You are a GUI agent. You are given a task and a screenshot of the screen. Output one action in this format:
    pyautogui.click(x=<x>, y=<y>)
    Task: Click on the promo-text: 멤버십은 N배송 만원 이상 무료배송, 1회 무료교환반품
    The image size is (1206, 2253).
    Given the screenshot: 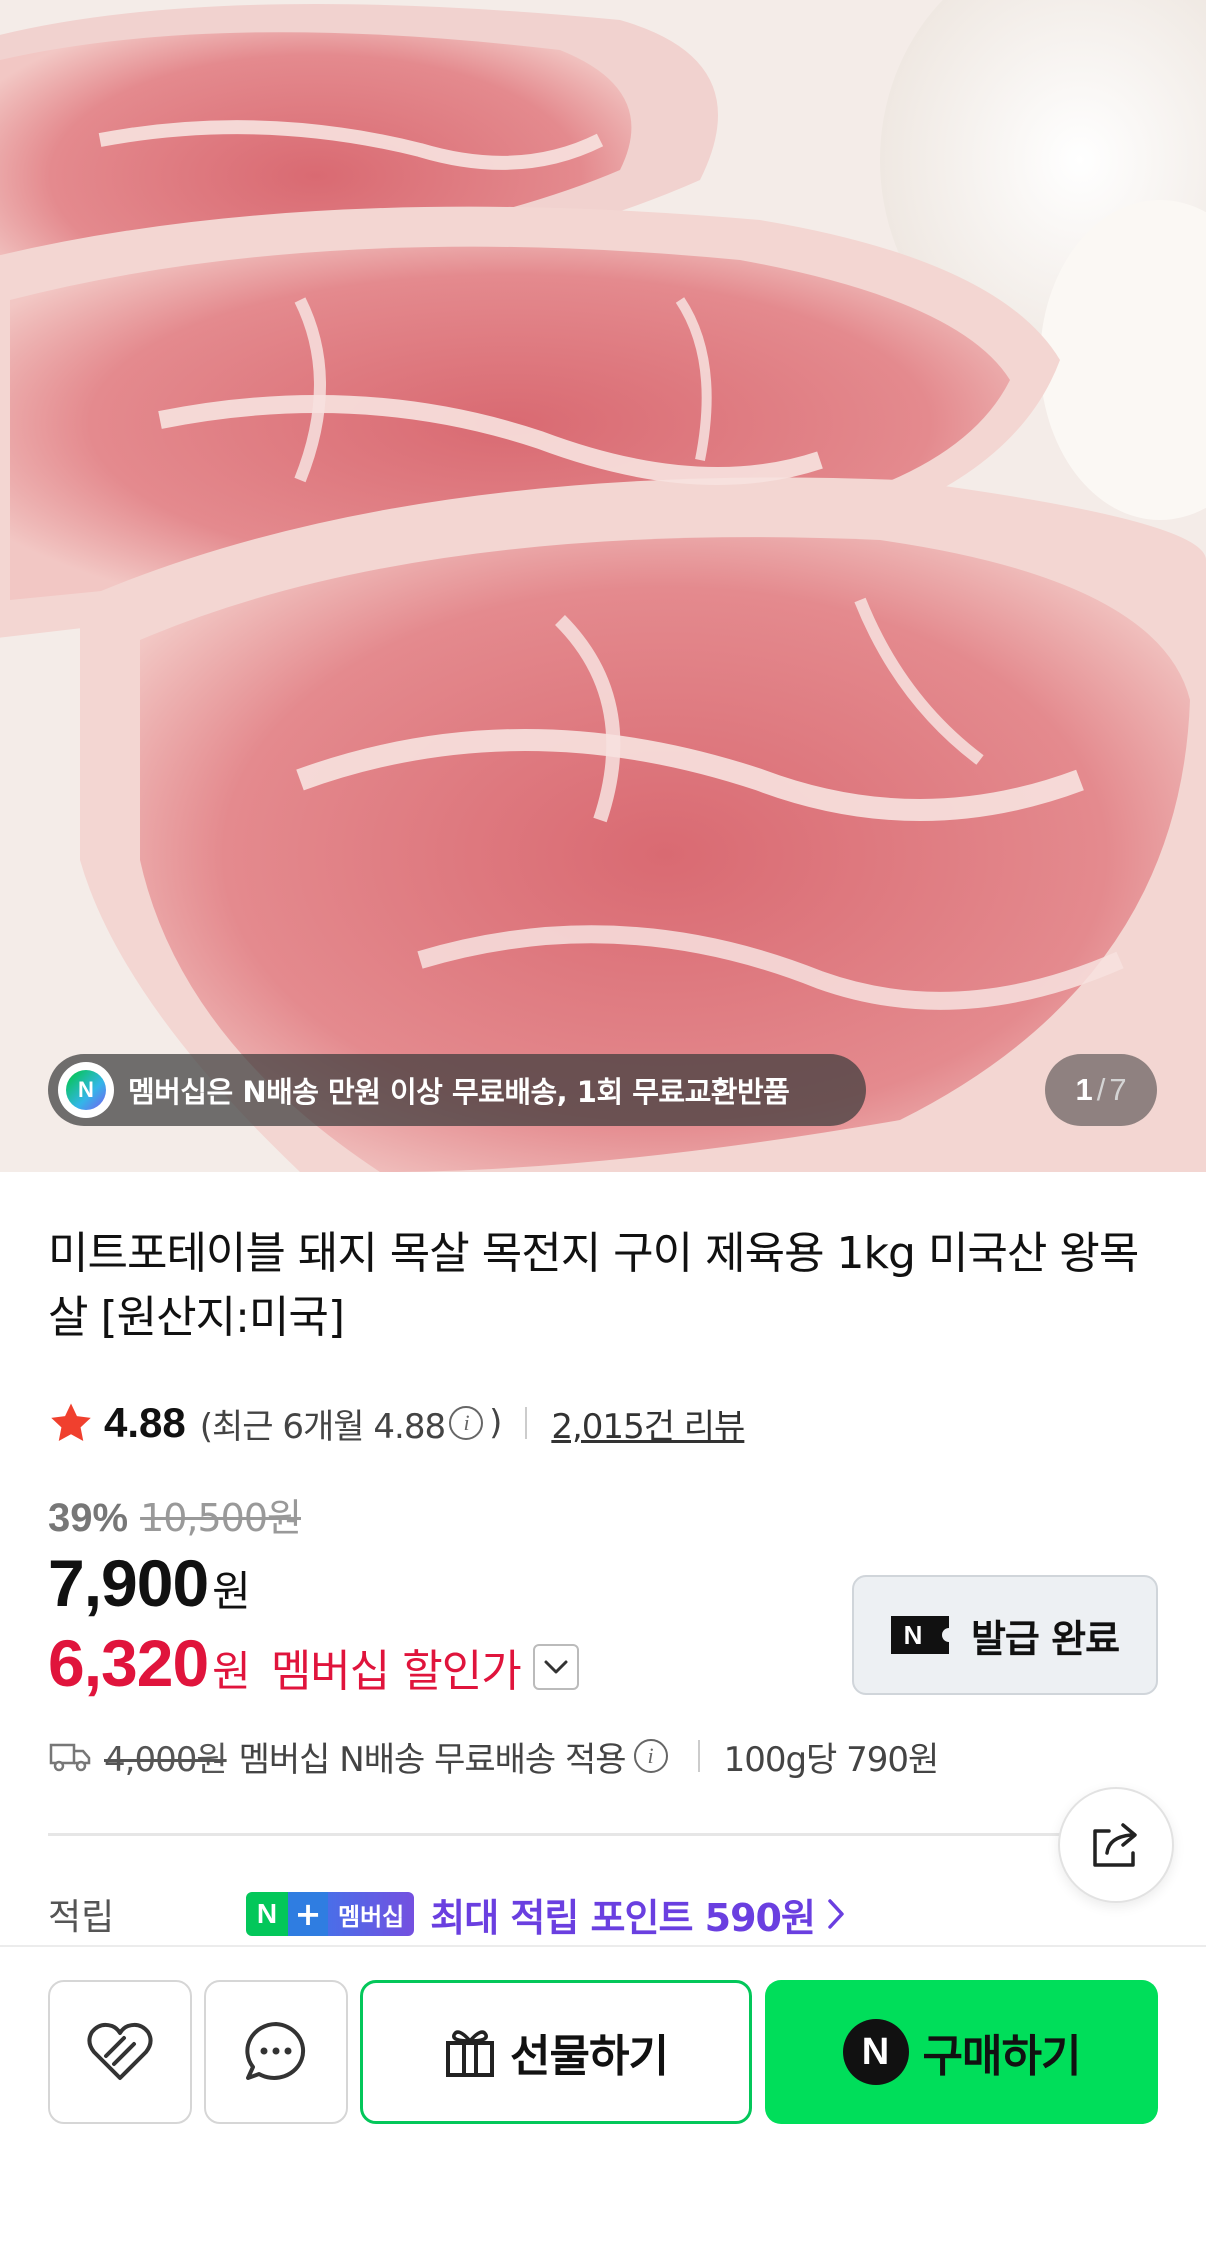 What is the action you would take?
    pyautogui.click(x=459, y=1092)
    